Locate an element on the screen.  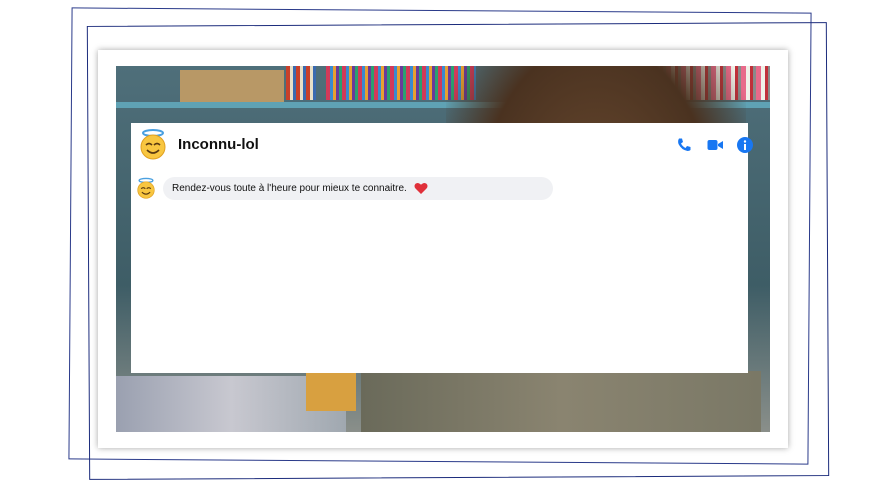
books-shelf is located at coordinates (301, 83).